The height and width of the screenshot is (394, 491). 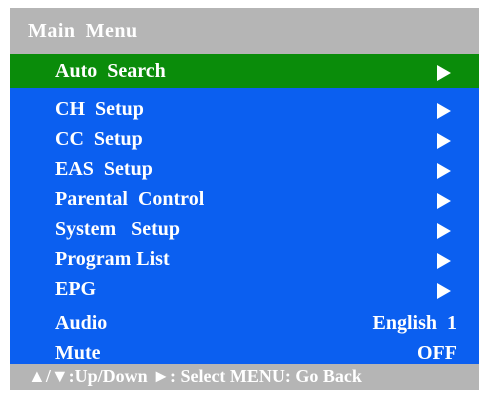 I want to click on menu-title: Main Menu, so click(x=83, y=31).